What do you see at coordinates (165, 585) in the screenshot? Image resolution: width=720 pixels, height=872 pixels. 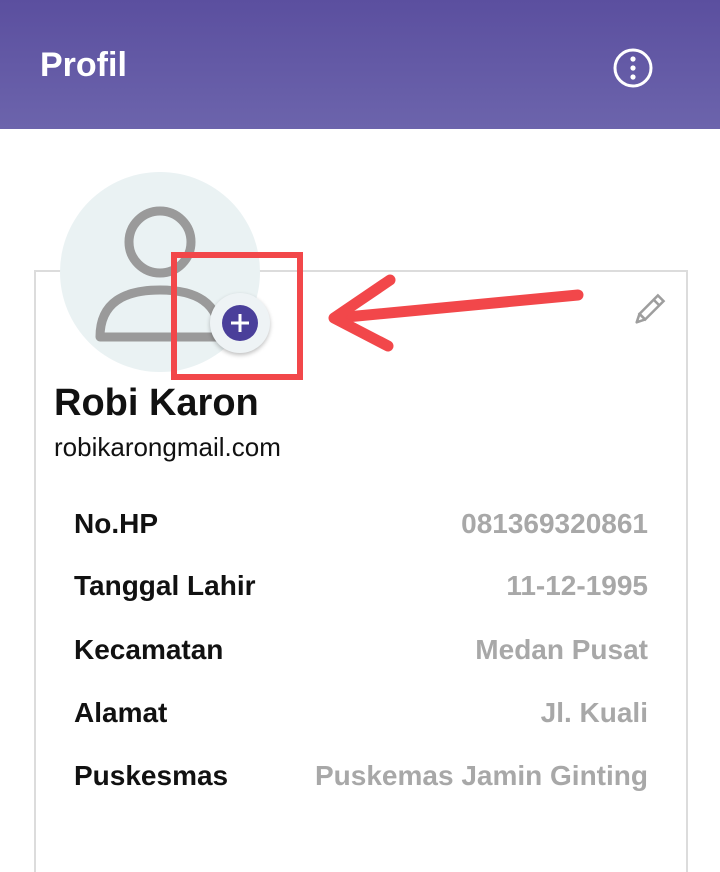 I see `detail-label: Tanggal Lahir` at bounding box center [165, 585].